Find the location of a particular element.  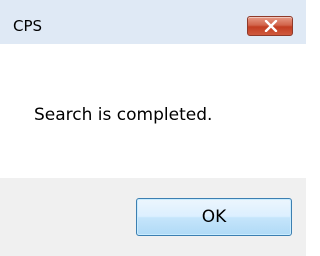

close-icon is located at coordinates (271, 26).